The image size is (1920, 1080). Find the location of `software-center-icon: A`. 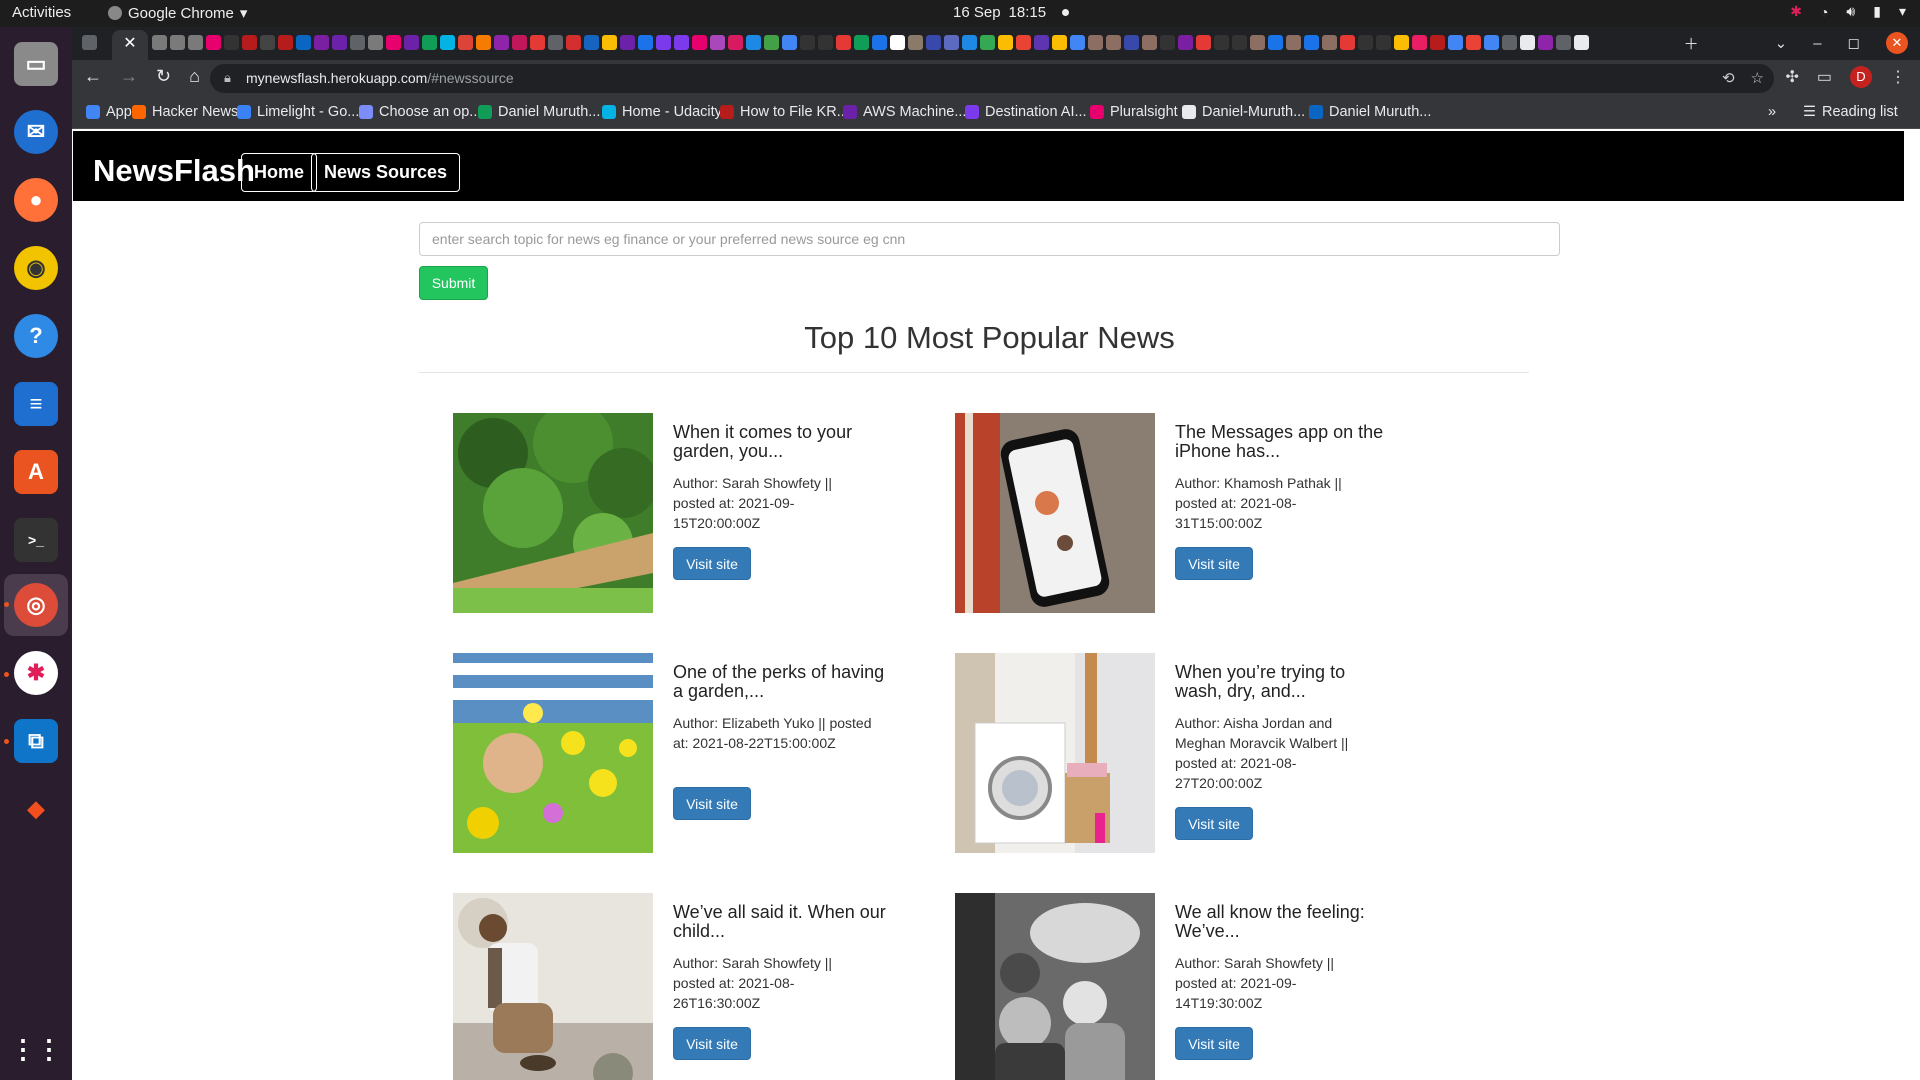

software-center-icon: A is located at coordinates (36, 472).